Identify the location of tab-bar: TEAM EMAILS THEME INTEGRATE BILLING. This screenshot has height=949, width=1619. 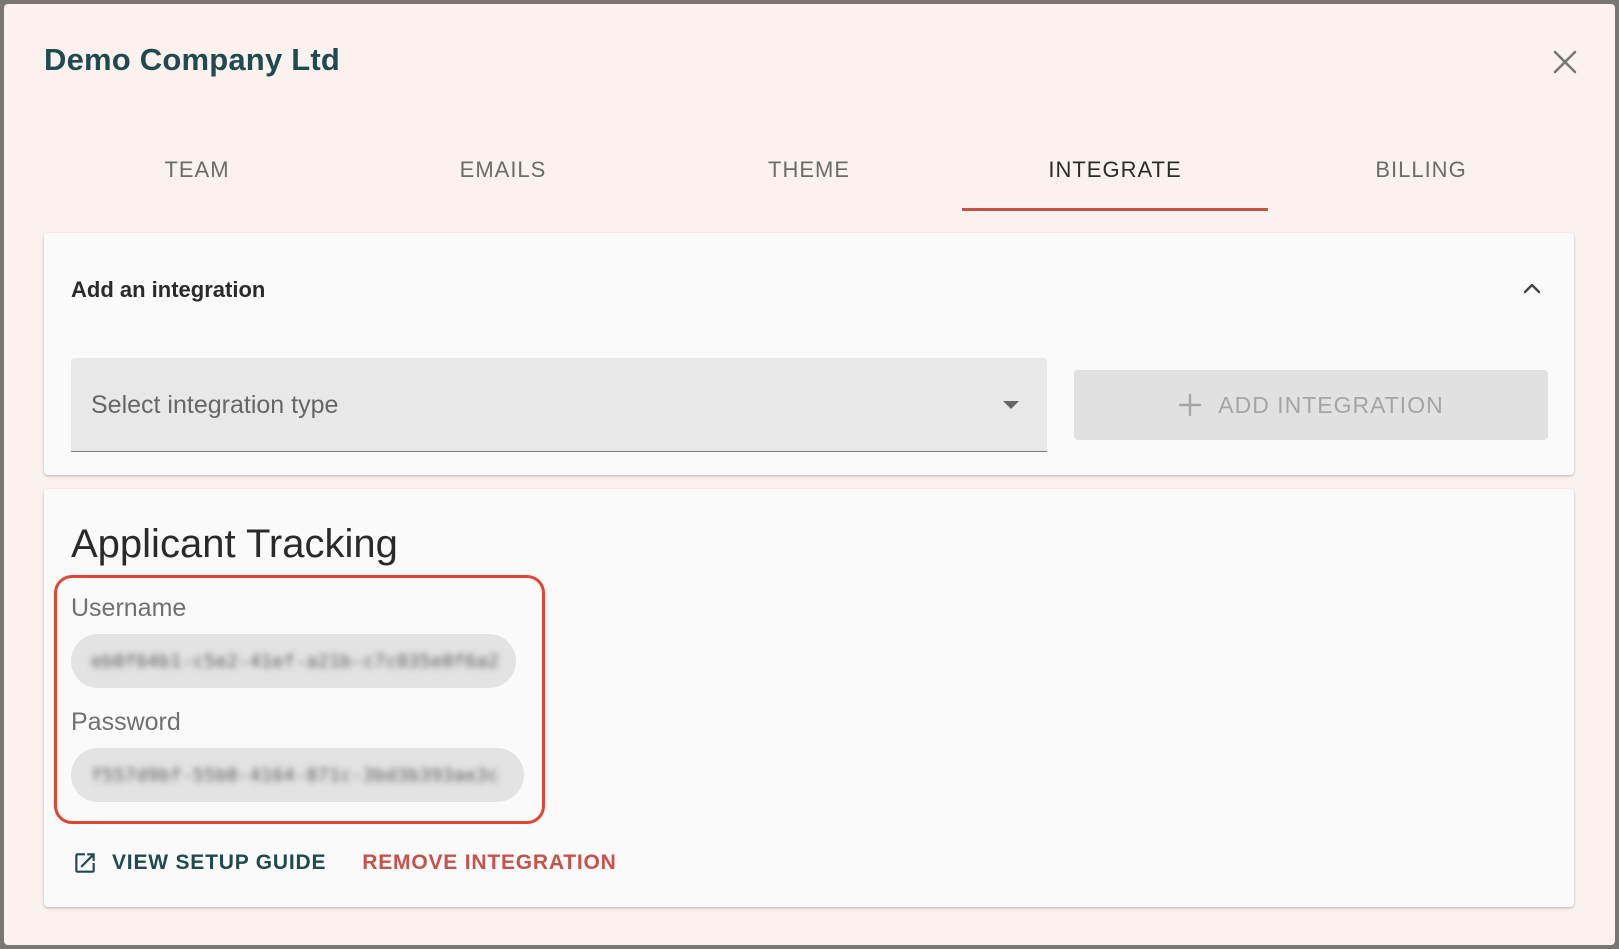
(809, 170).